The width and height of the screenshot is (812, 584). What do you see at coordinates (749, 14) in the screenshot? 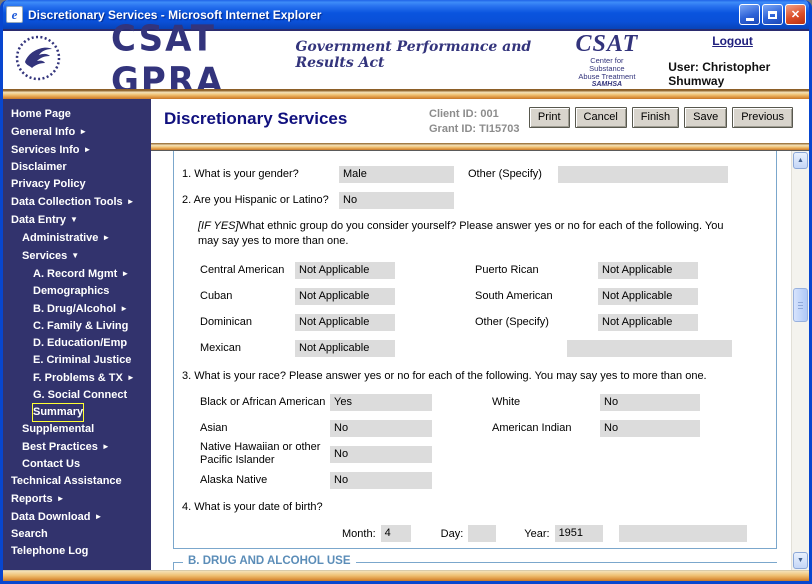
I see `minimize-button` at bounding box center [749, 14].